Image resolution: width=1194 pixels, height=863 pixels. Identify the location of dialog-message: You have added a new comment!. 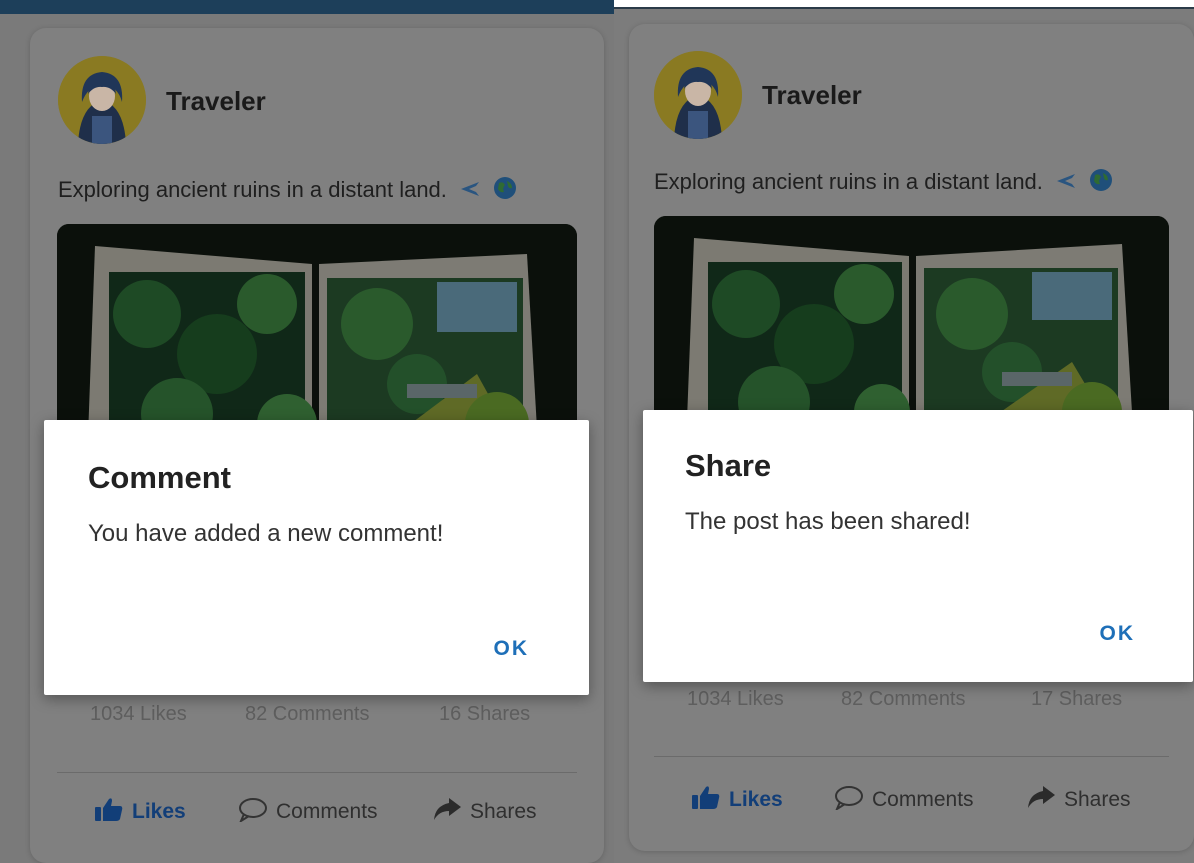
(266, 533).